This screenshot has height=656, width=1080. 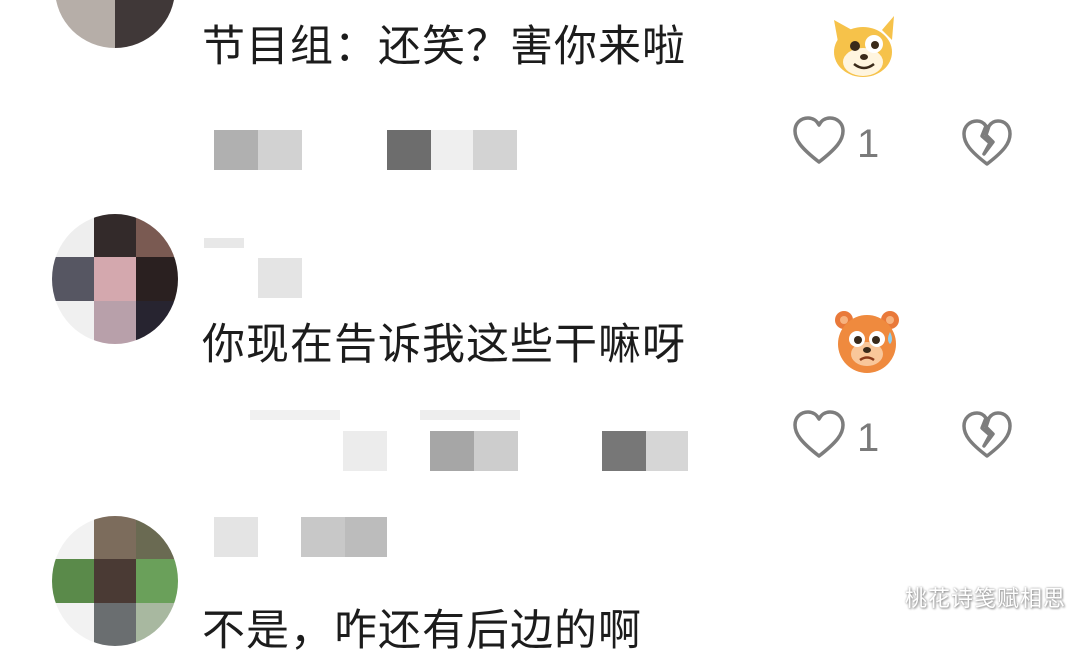 What do you see at coordinates (864, 46) in the screenshot?
I see `laughing-dog-emoji` at bounding box center [864, 46].